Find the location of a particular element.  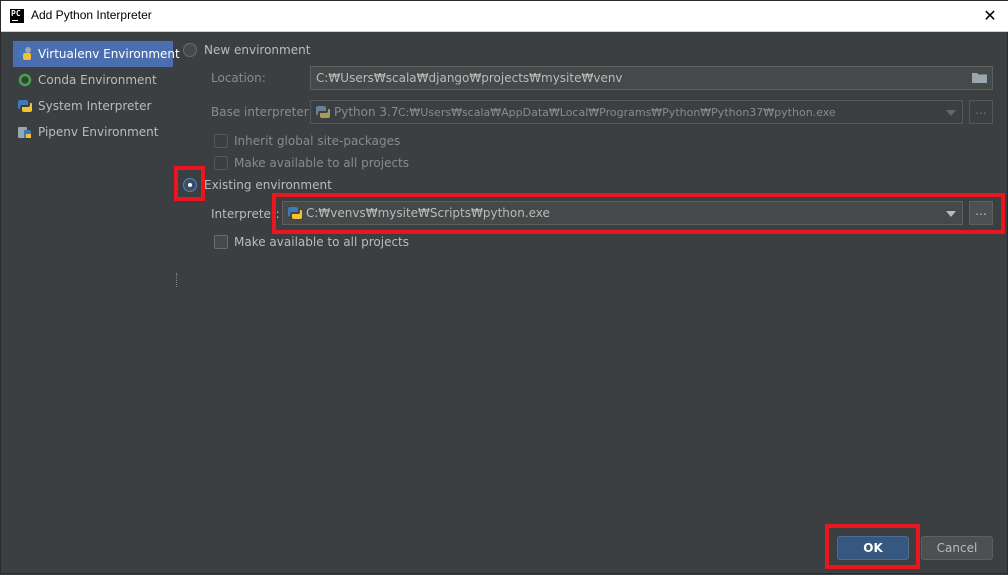

base-interpreter-label: Base interpreter: is located at coordinates (262, 112).